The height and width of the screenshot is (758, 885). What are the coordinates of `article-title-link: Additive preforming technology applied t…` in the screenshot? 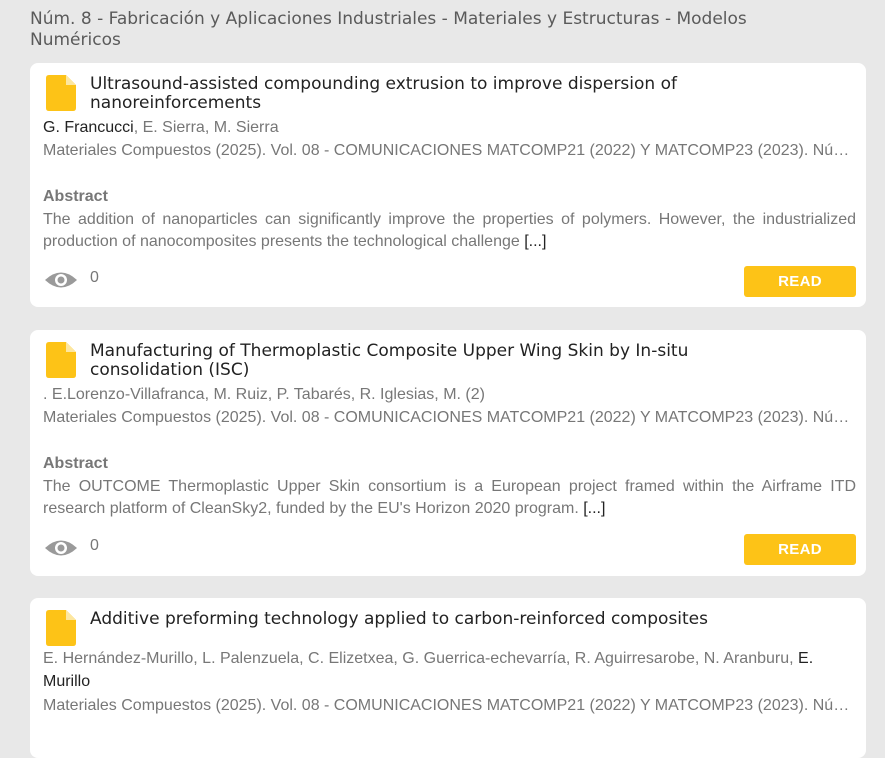 It's located at (440, 619).